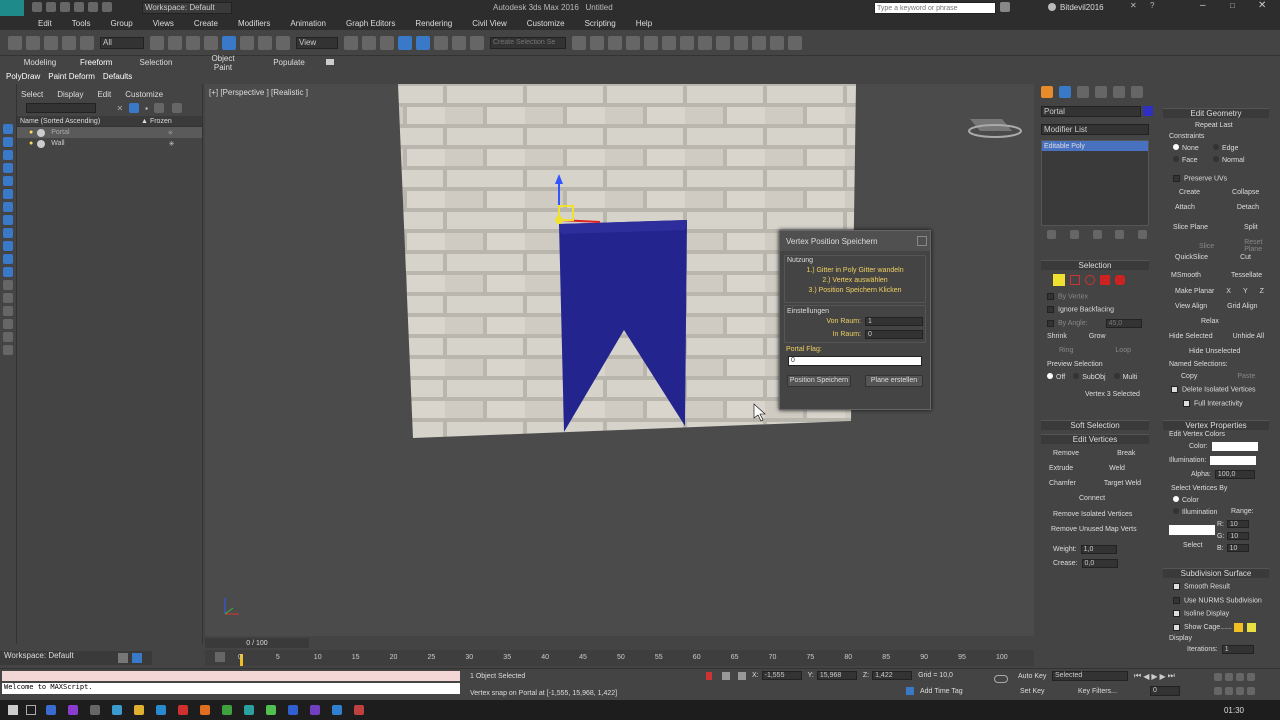  I want to click on quickslice-button: QuickSlice, so click(1191, 257).